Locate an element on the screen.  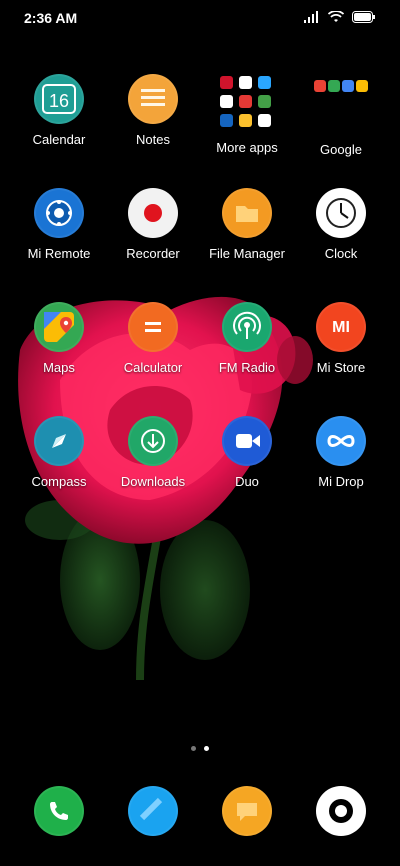
radio-icon is located at coordinates (247, 327).